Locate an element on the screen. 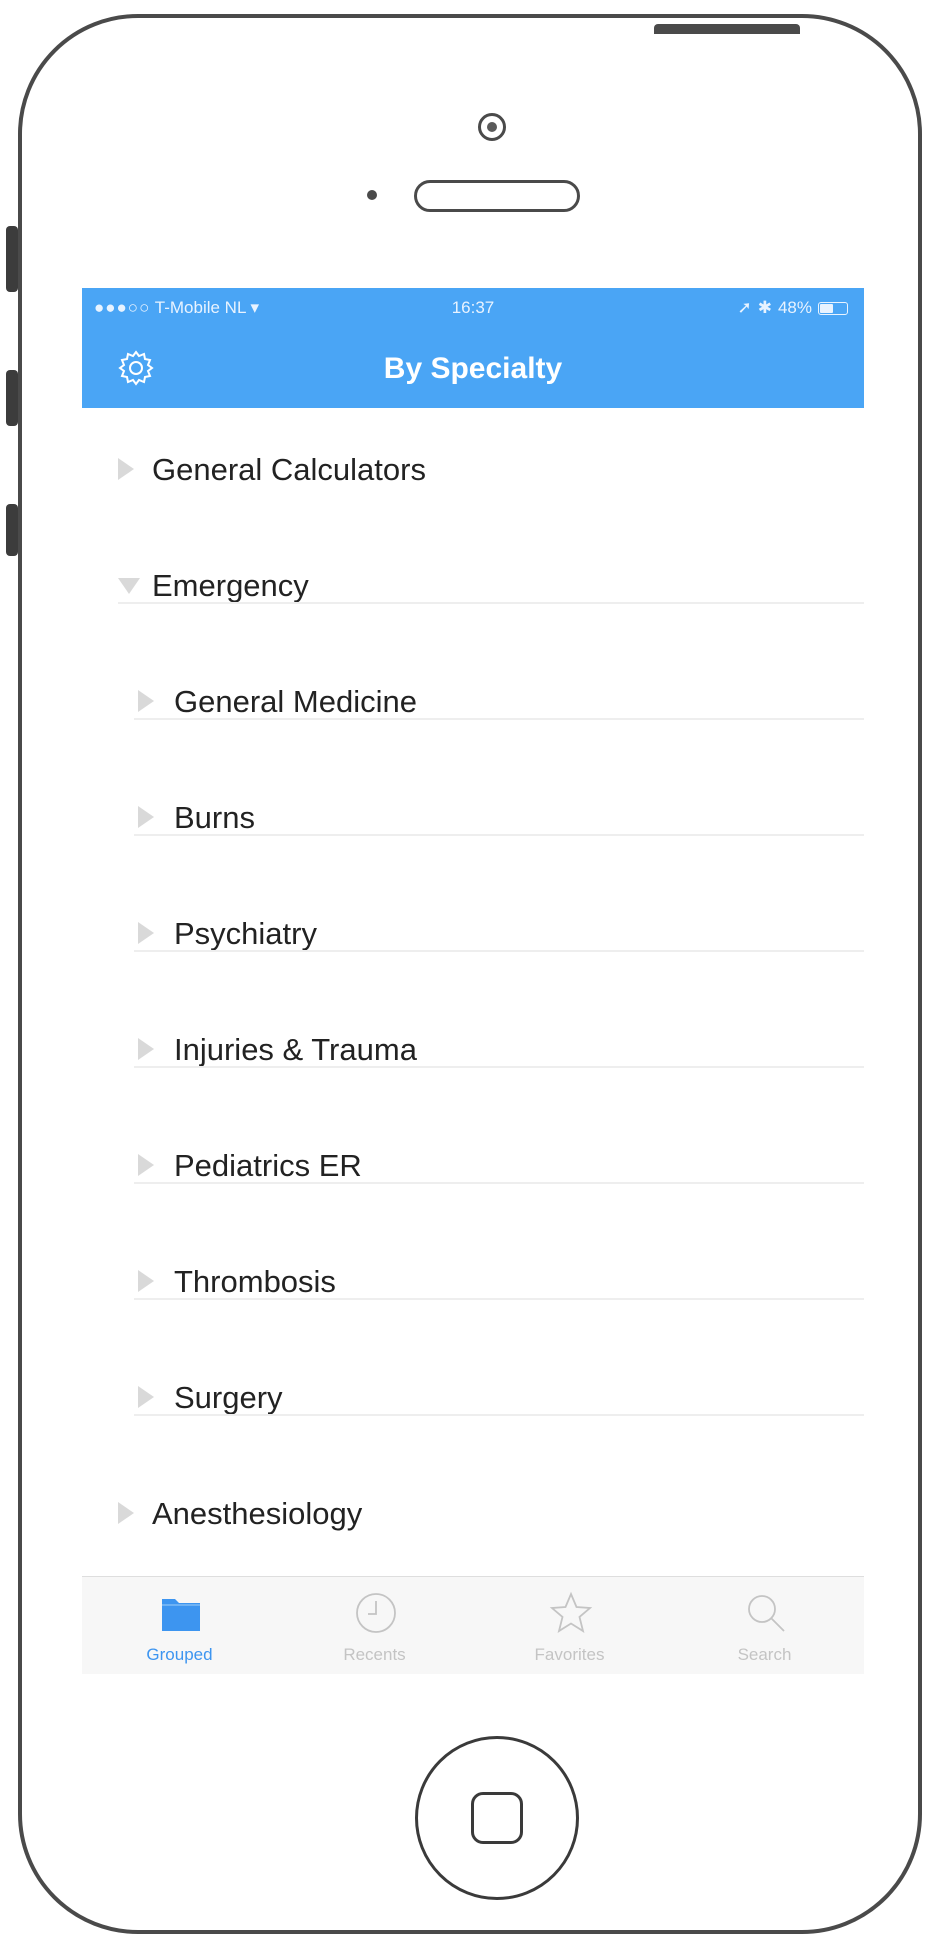 Image resolution: width=930 pixels, height=1946 pixels. tab-recents: Recents is located at coordinates (374, 1625).